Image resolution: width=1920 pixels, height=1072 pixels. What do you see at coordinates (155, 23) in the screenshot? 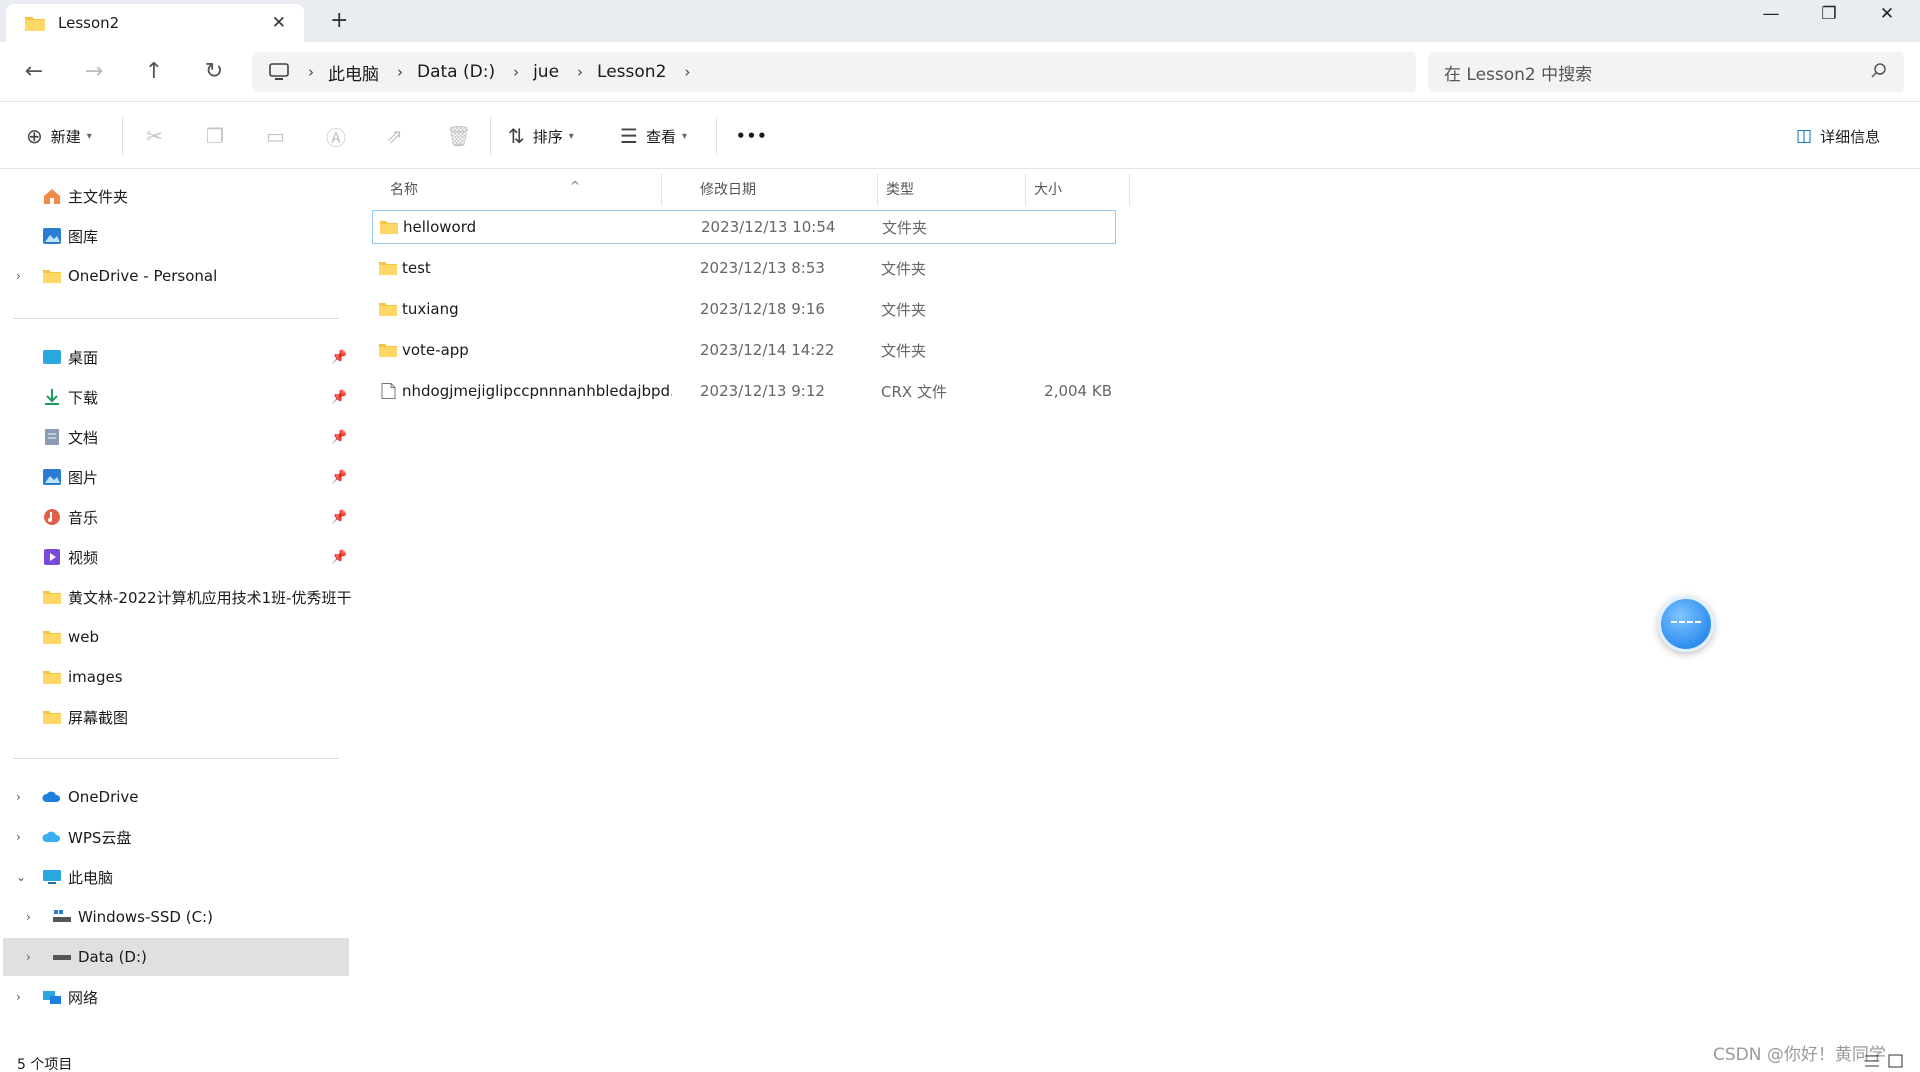
I see `tab-lesson2: Lesson2 ✕` at bounding box center [155, 23].